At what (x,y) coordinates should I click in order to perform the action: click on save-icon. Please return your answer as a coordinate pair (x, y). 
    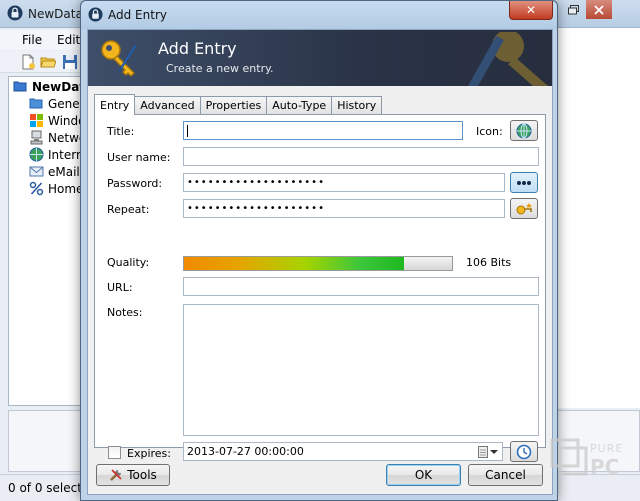
    Looking at the image, I should click on (70, 62).